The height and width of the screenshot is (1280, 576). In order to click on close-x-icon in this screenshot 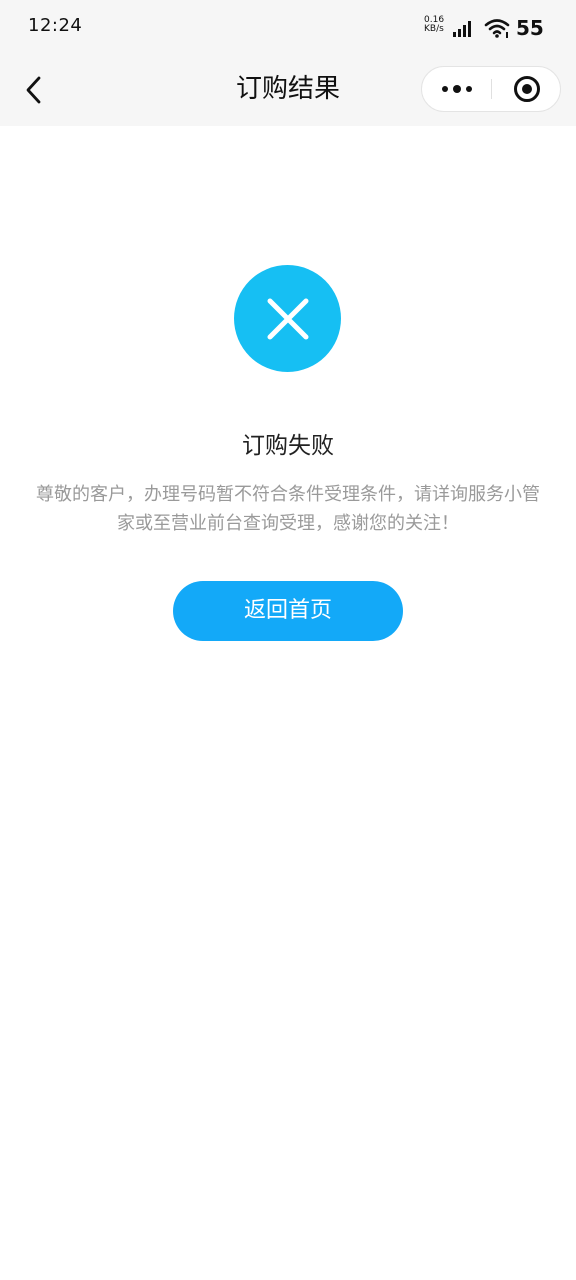, I will do `click(287, 318)`.